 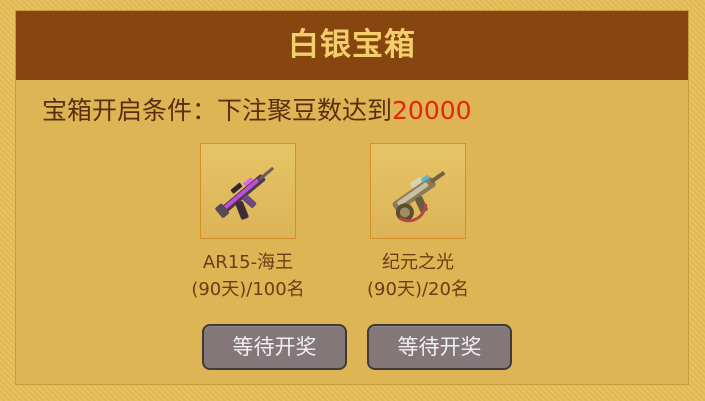 I want to click on wait-draw-button-left: 等待开奖, so click(x=274, y=347).